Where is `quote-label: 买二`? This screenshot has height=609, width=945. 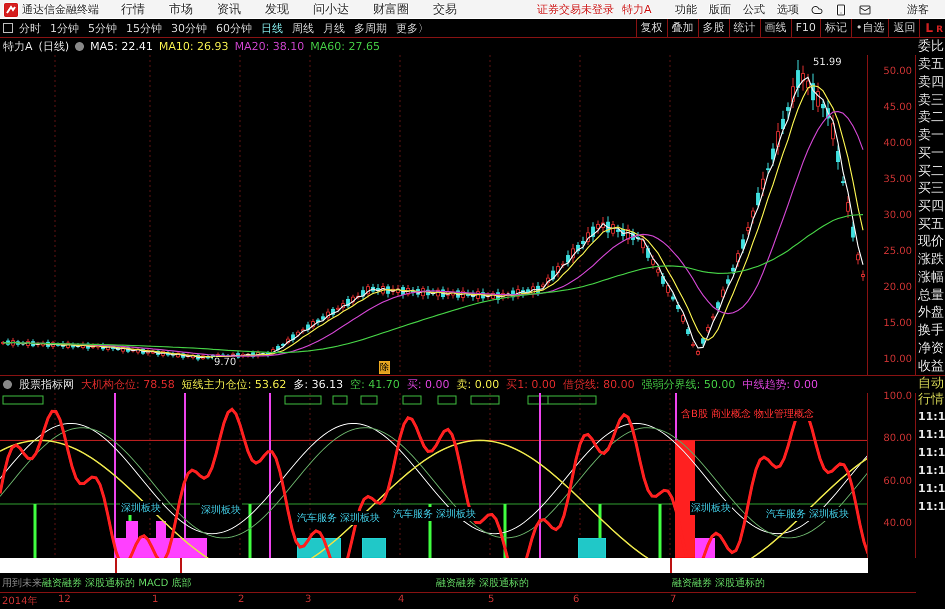
quote-label: 买二 is located at coordinates (931, 171).